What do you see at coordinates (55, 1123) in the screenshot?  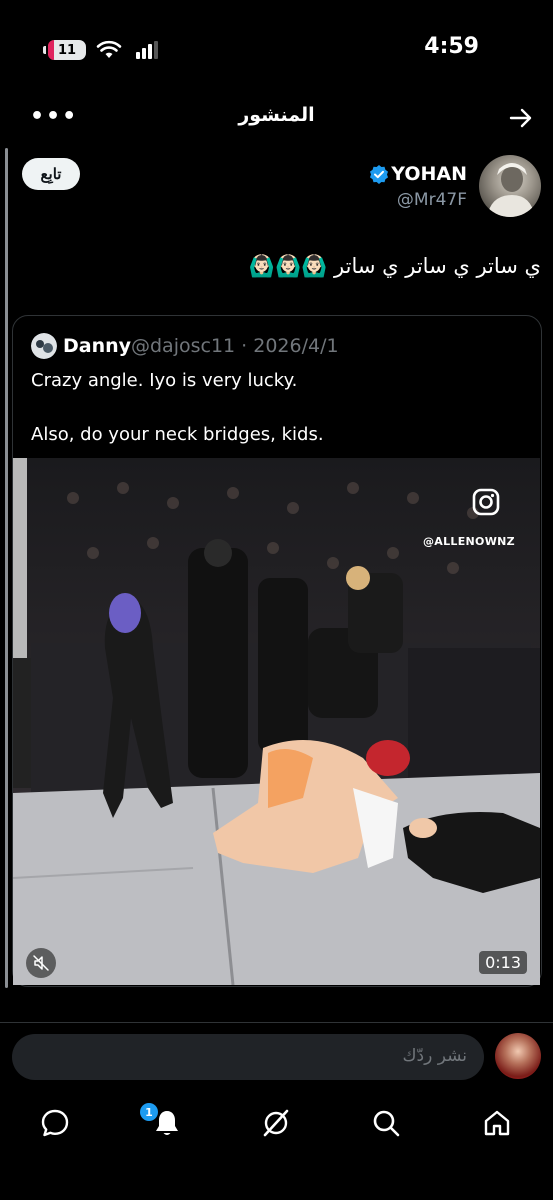 I see `messages-icon` at bounding box center [55, 1123].